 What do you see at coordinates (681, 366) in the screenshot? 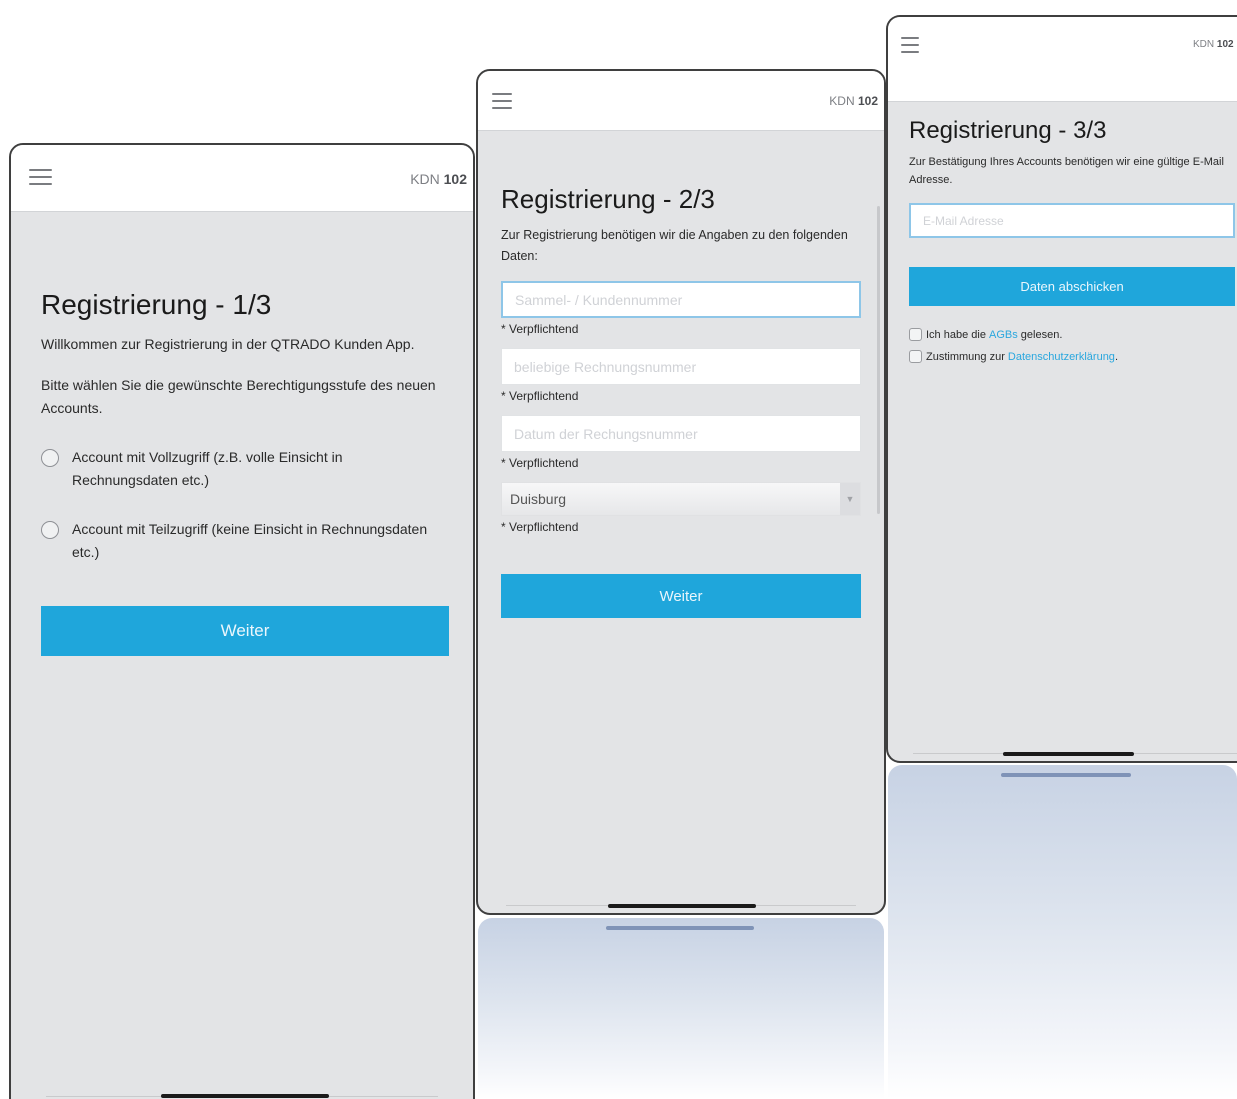
I see `invoice-number-input` at bounding box center [681, 366].